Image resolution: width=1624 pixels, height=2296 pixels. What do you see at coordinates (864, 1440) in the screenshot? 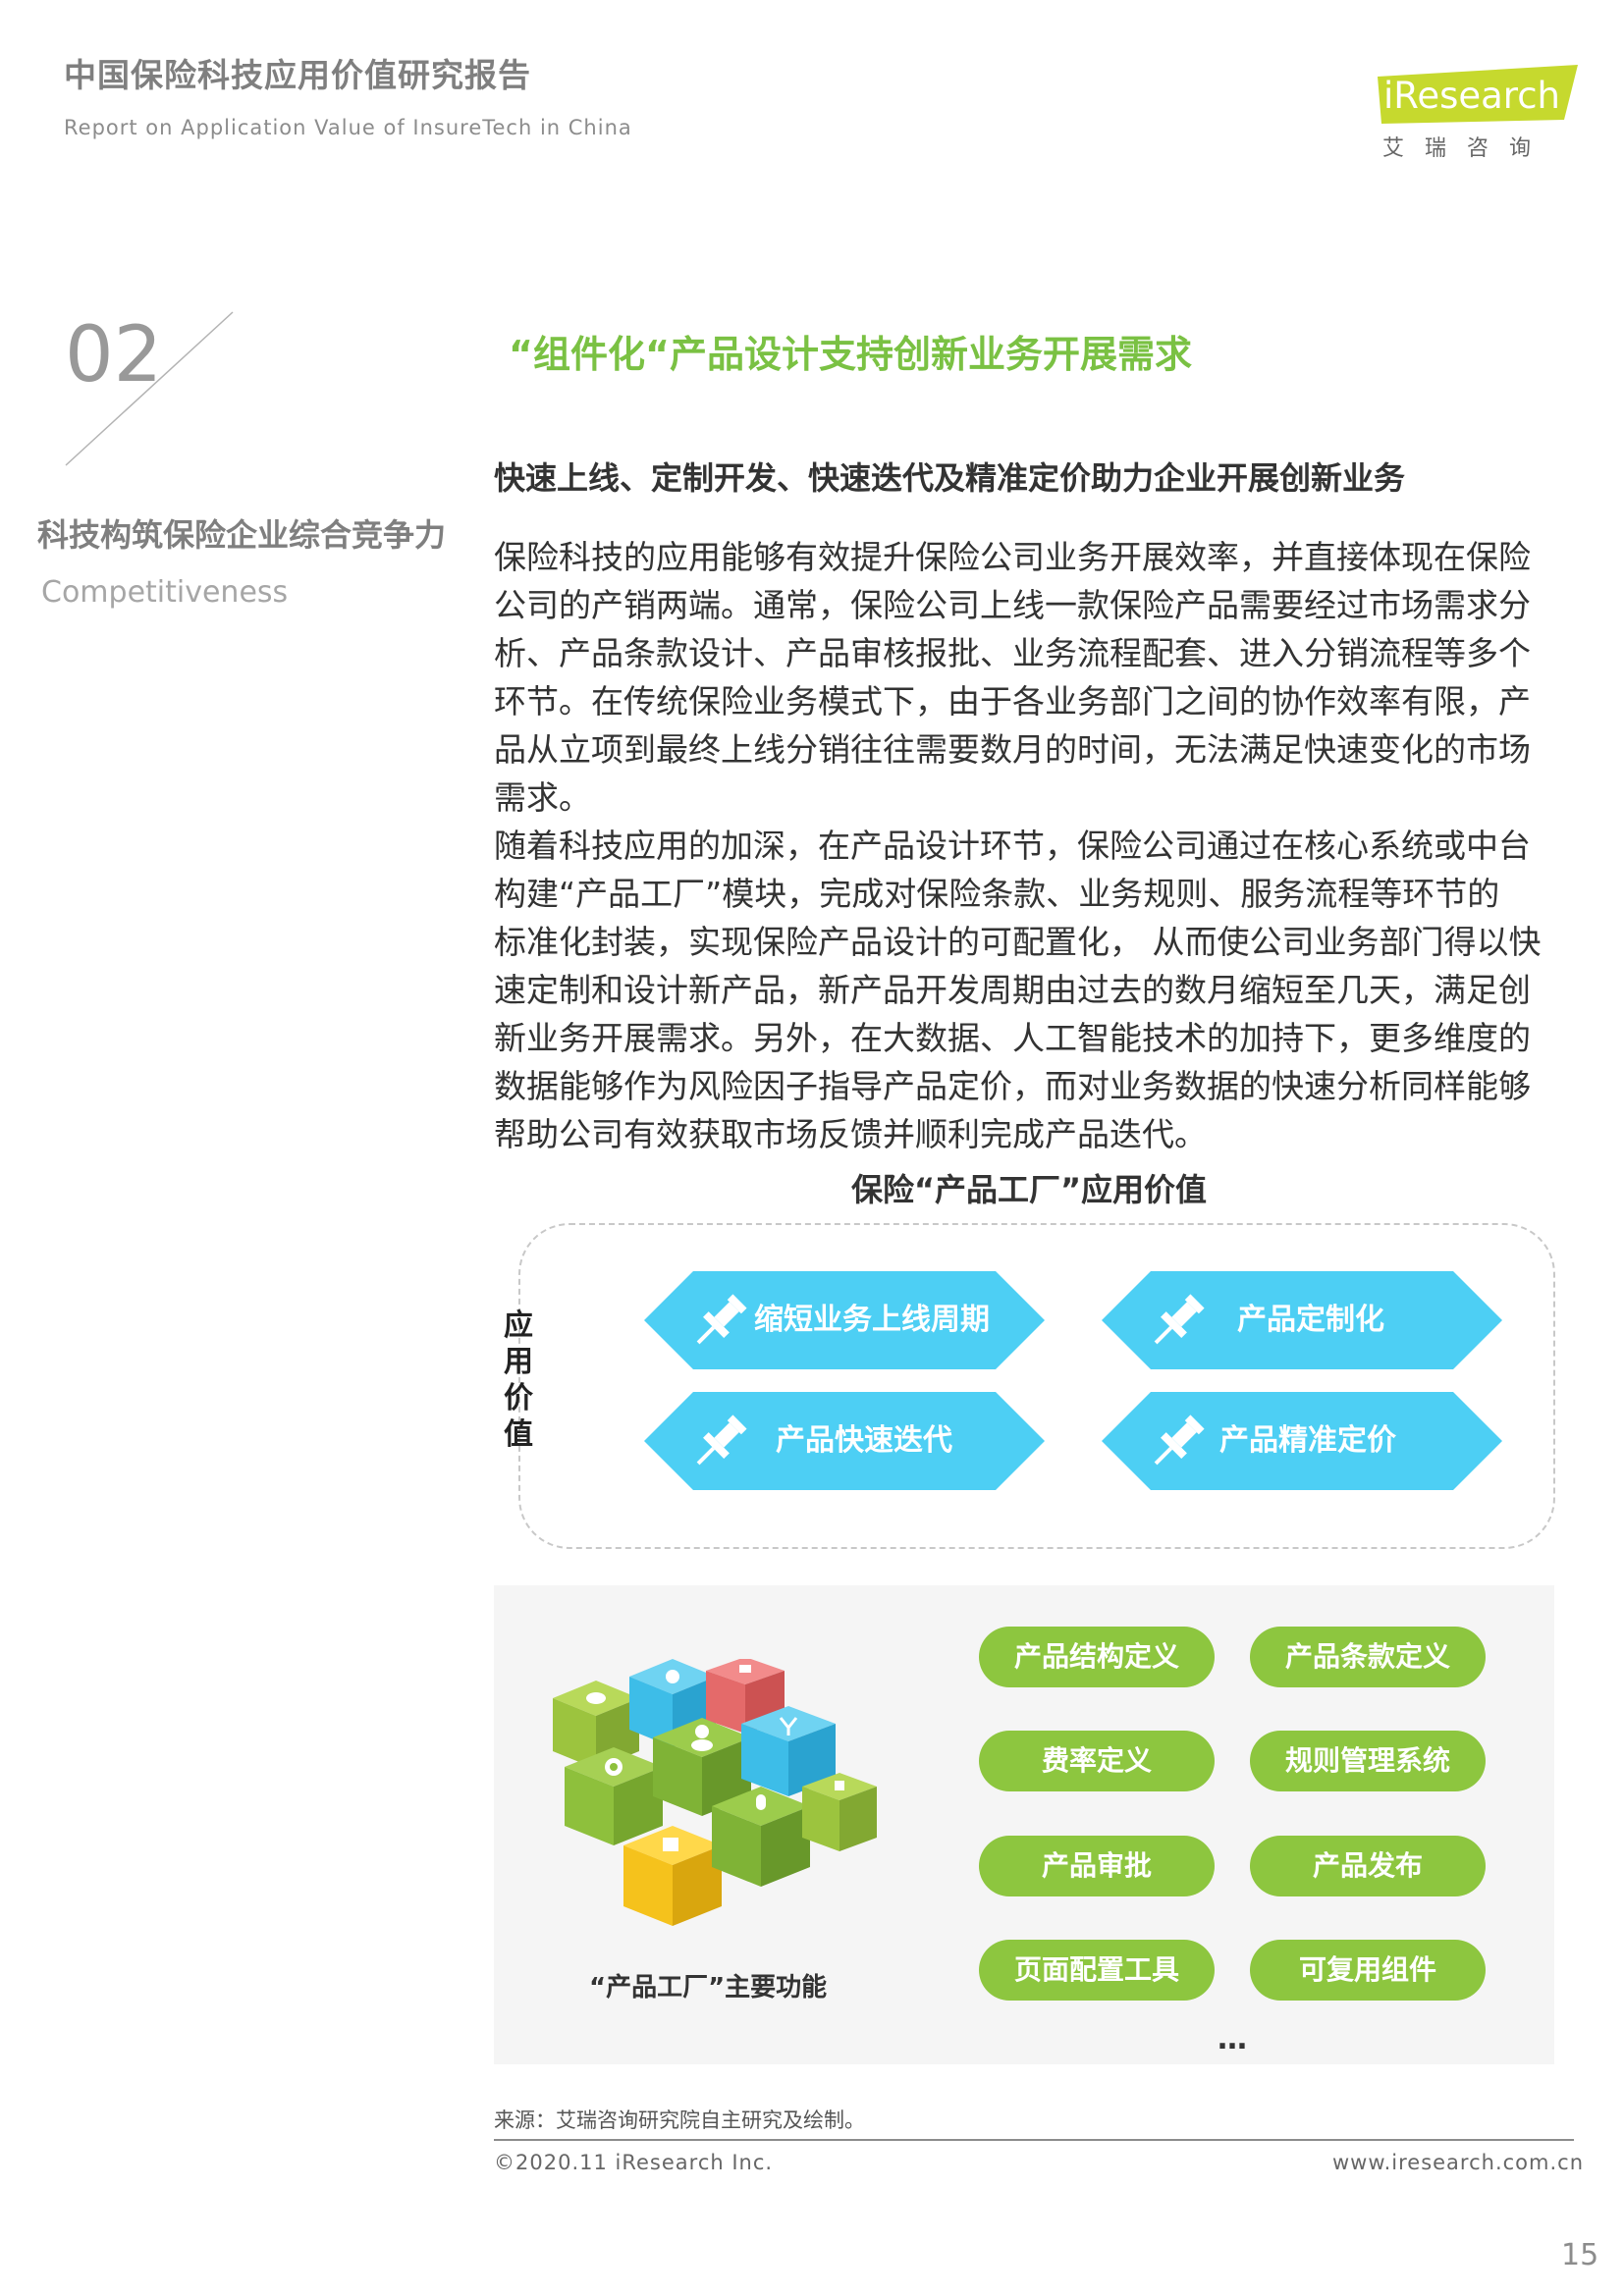
I see `value-label: 产品快速迭代` at bounding box center [864, 1440].